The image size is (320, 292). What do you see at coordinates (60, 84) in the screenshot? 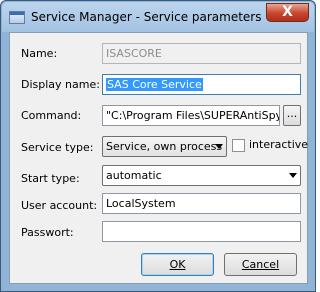
I see `display-name-label: Display name:` at bounding box center [60, 84].